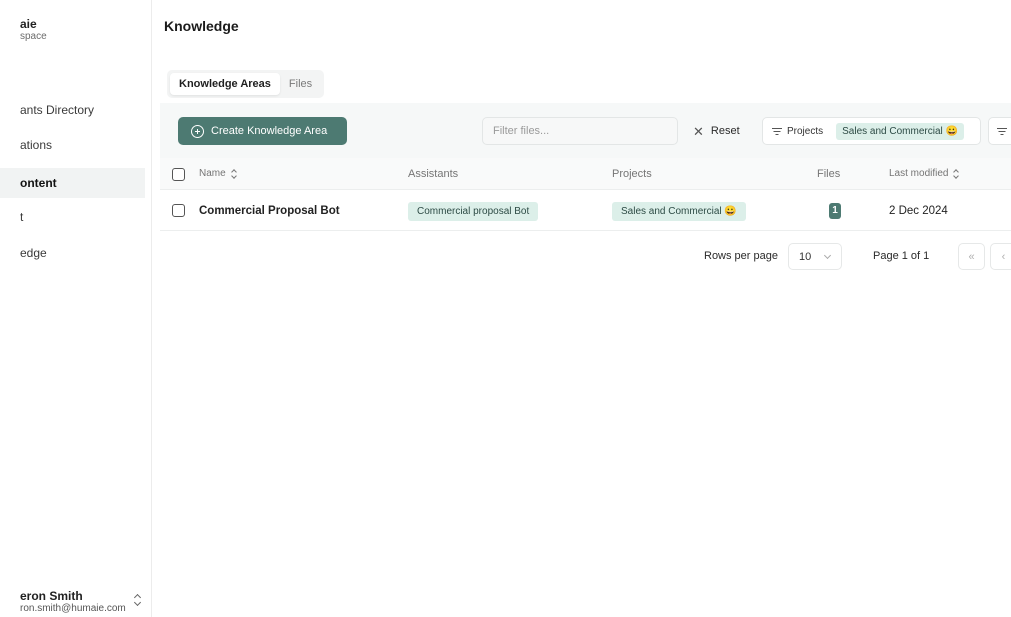 Image resolution: width=1011 pixels, height=617 pixels. I want to click on column-header-last-modified: Last modified, so click(924, 174).